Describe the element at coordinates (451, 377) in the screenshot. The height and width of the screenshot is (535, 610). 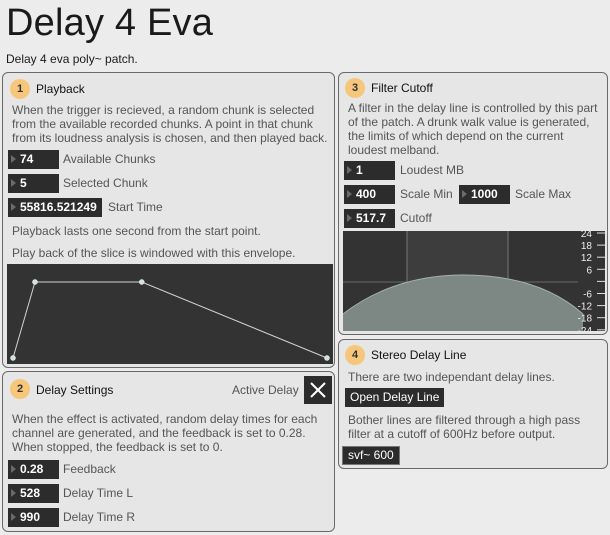
I see `stereo-description: There are two independant delay lines.` at that location.